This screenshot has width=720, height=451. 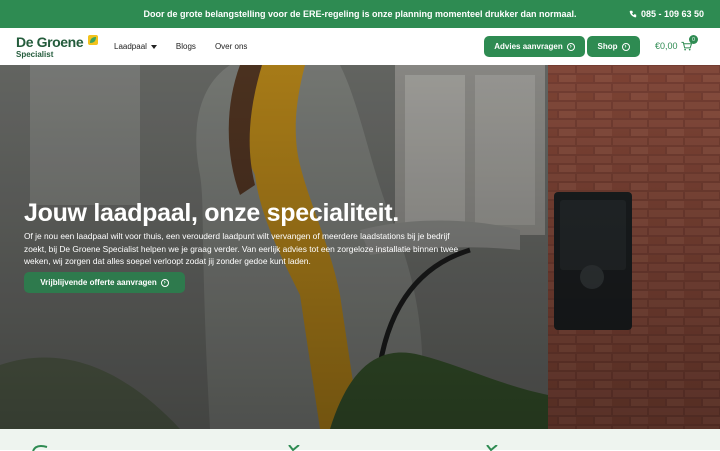 I want to click on nav-item-label: Blogs, so click(x=185, y=46).